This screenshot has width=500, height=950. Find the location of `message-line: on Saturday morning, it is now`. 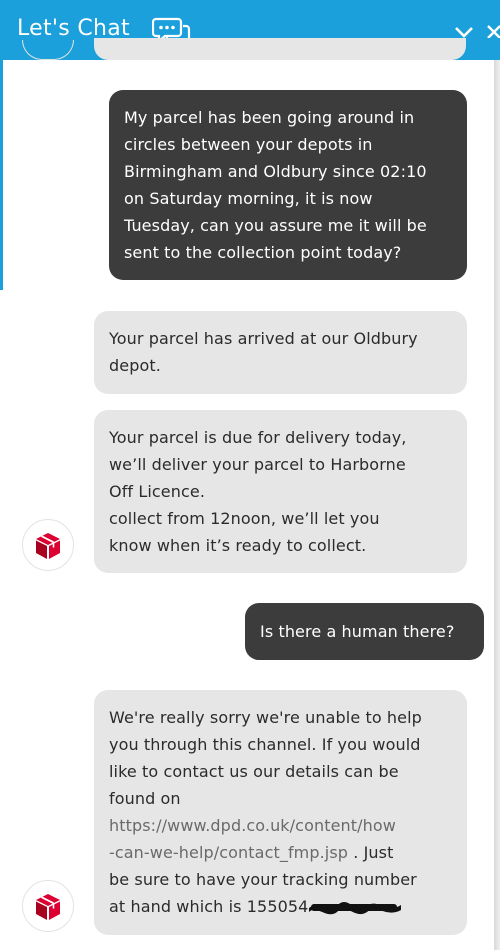

message-line: on Saturday morning, it is now is located at coordinates (248, 198).